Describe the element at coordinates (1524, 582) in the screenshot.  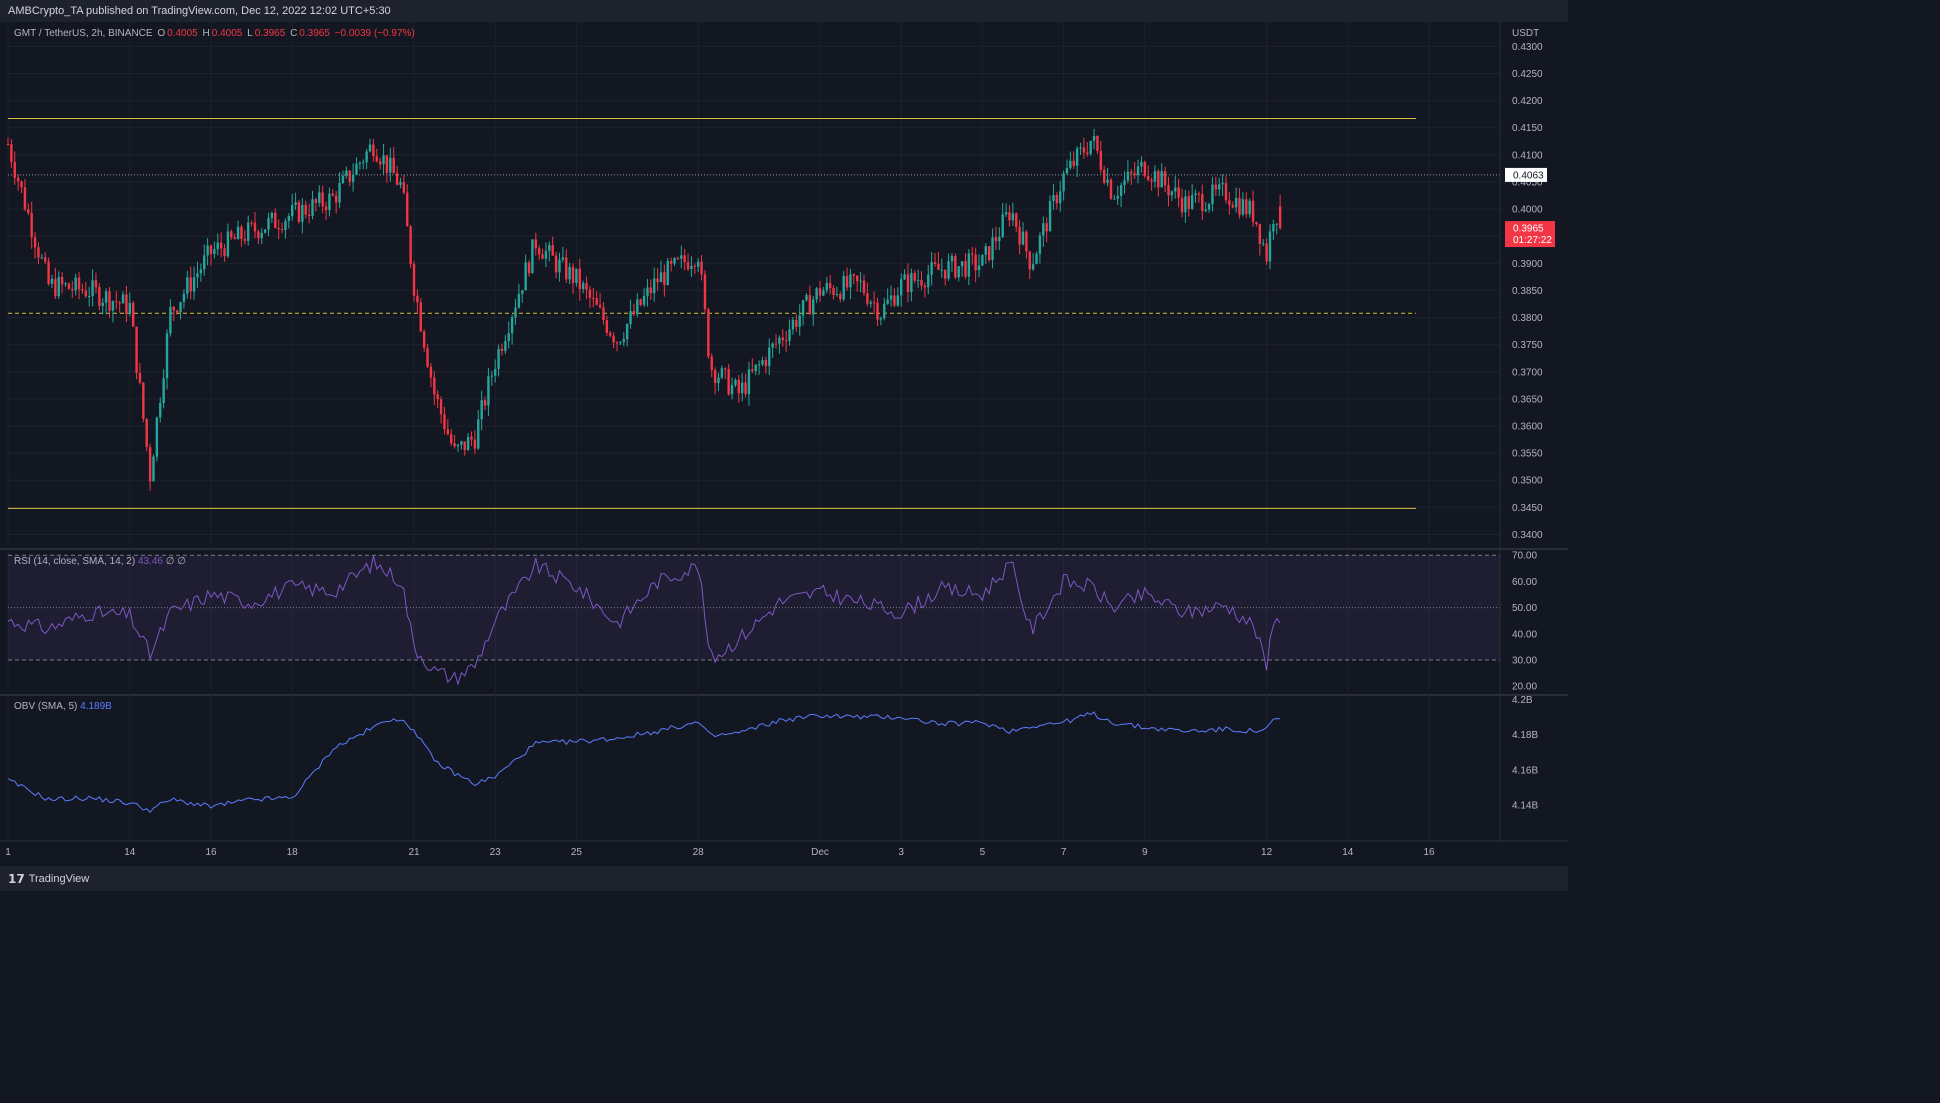
I see `rsi-tick-label: 60.00` at that location.